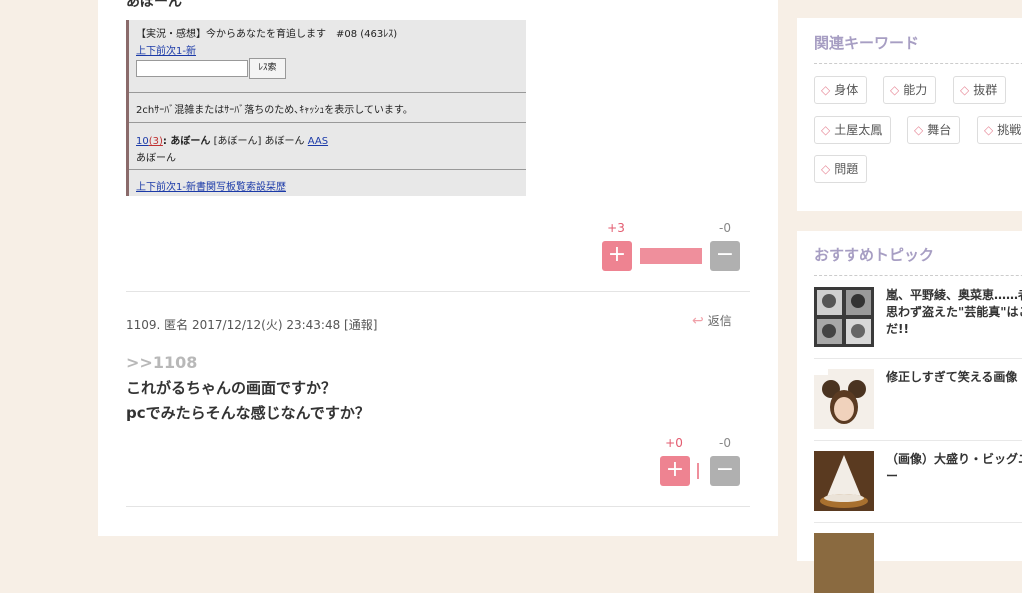  I want to click on keyword-tag: ◇ 舞台, so click(934, 130).